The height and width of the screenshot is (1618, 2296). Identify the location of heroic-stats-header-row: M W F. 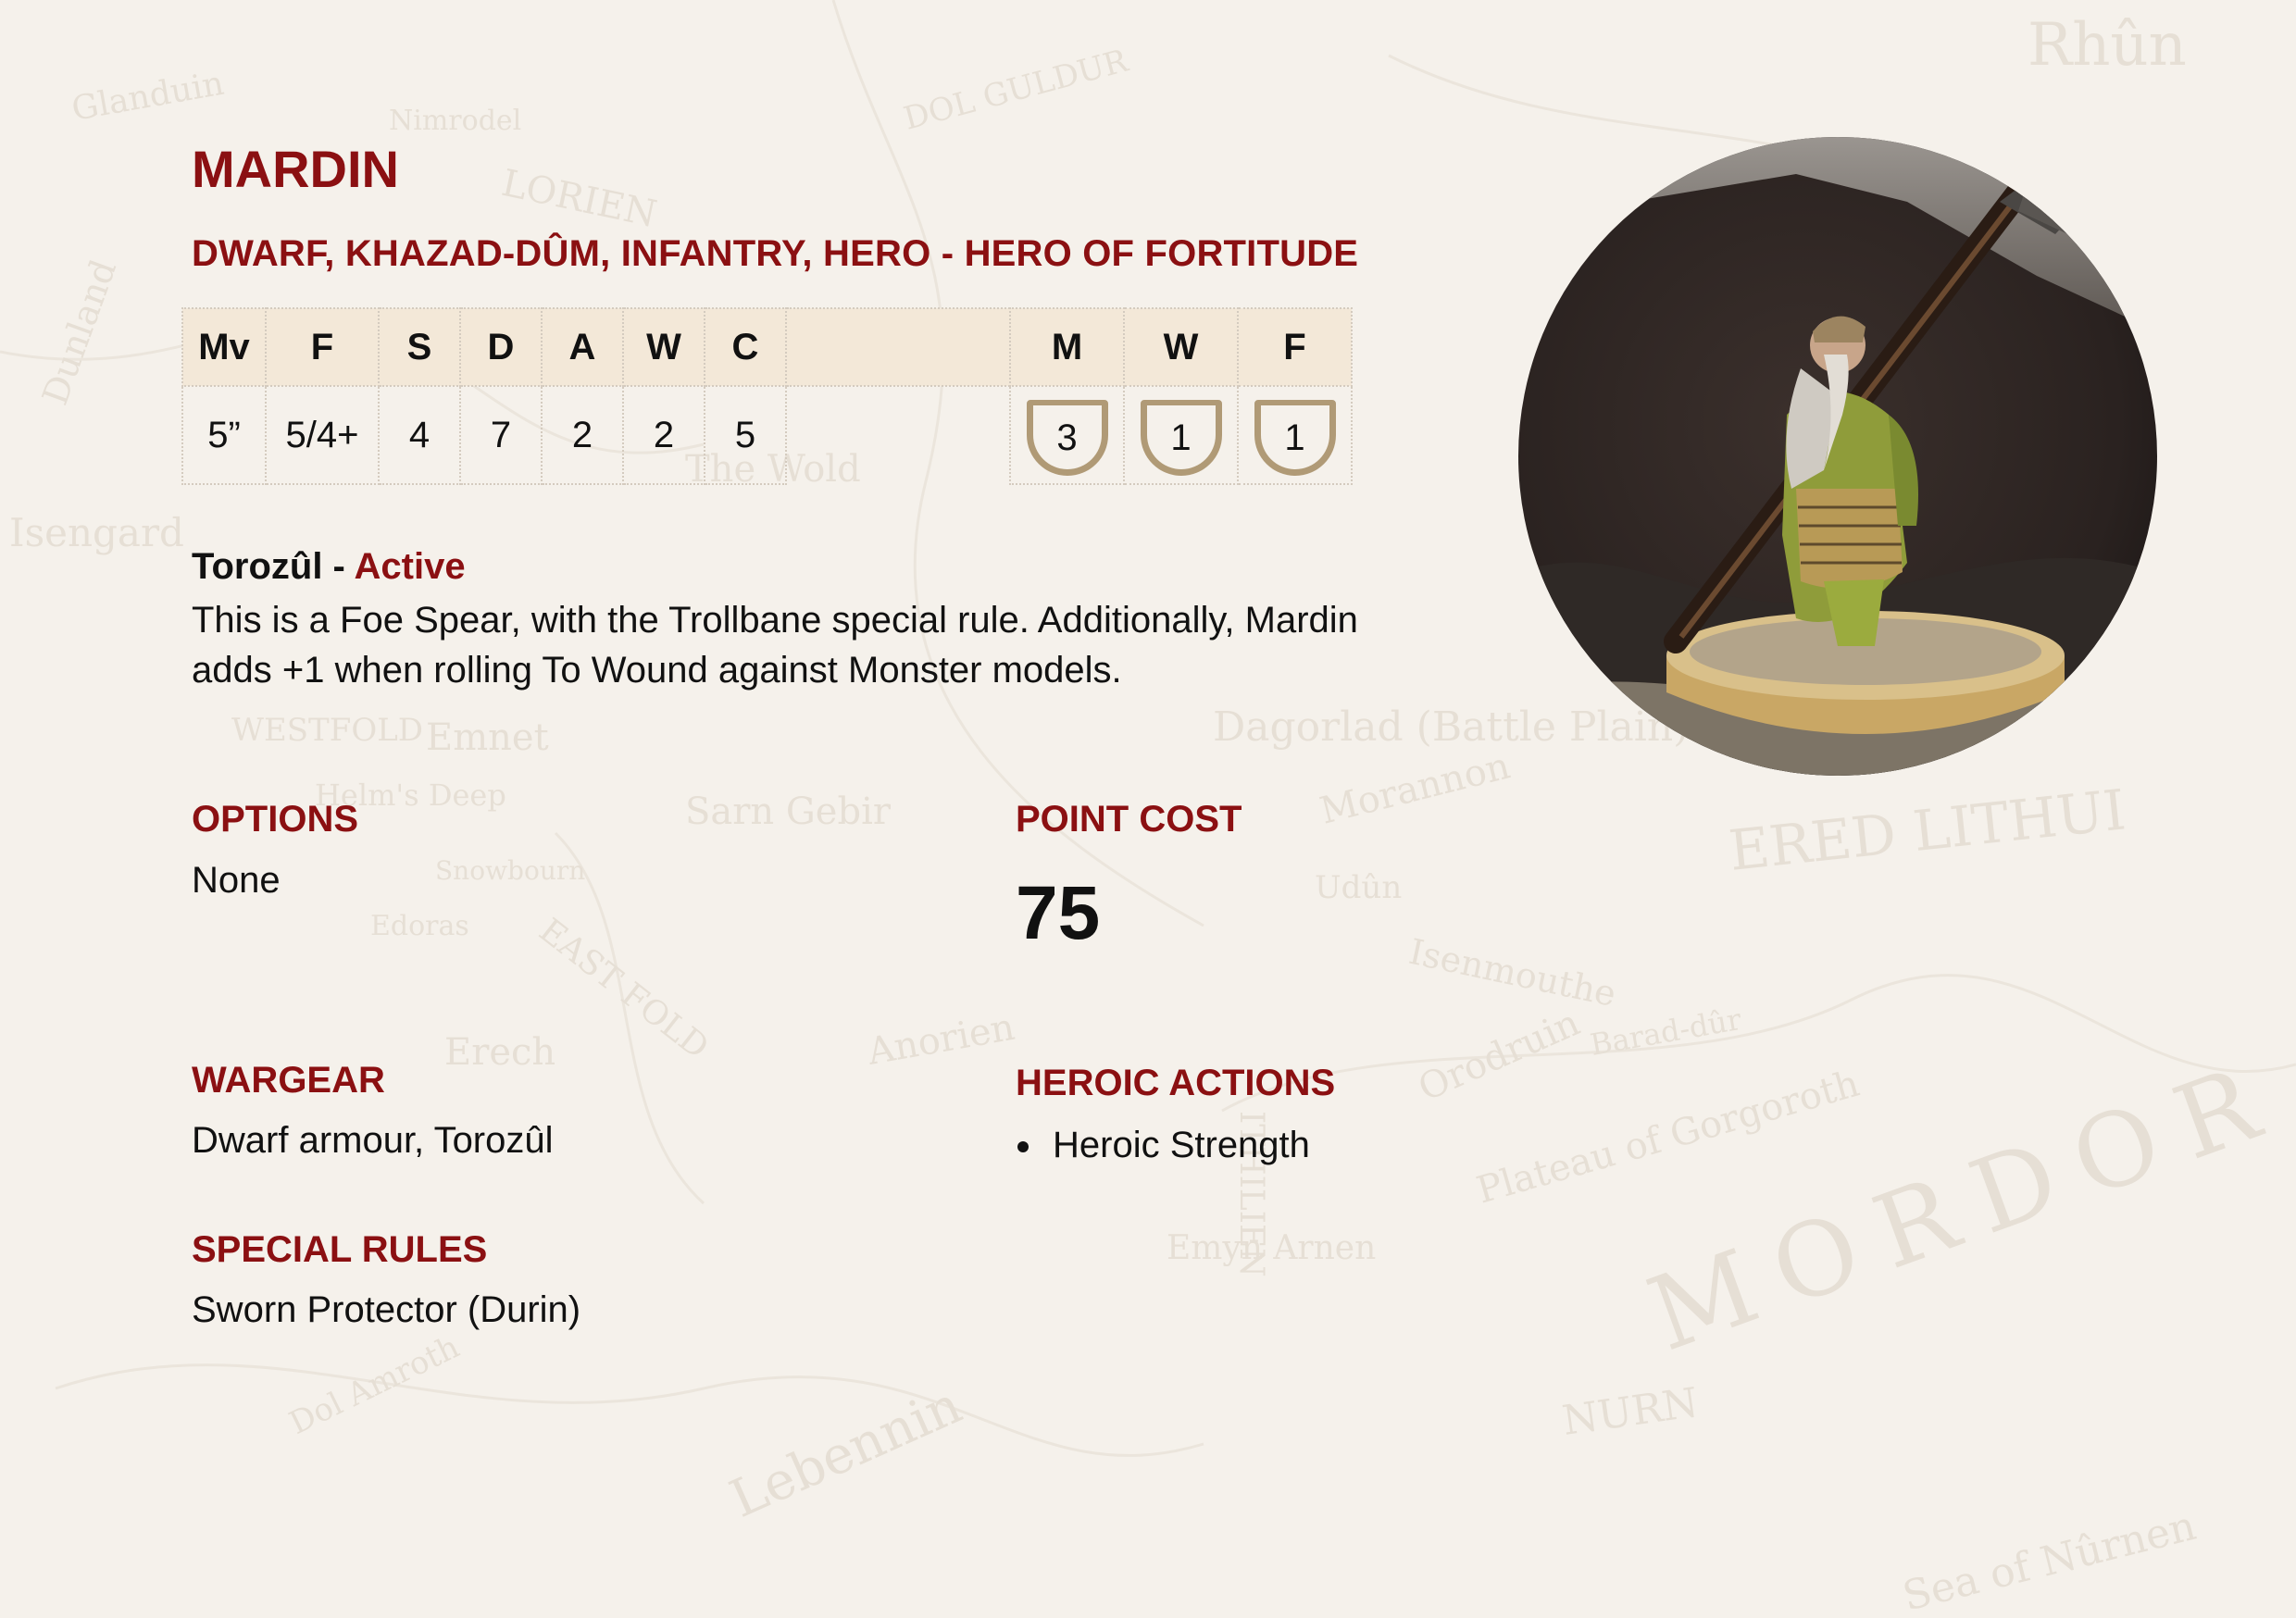
(1181, 347).